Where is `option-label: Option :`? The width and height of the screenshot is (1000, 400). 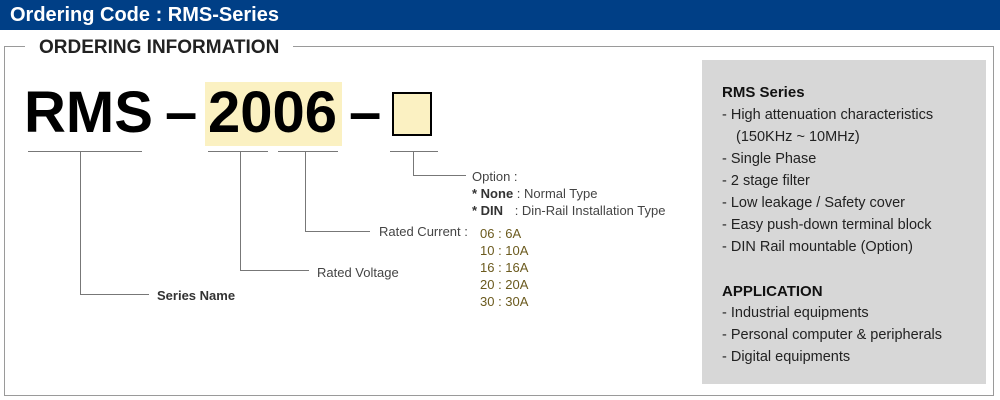 option-label: Option : is located at coordinates (495, 176).